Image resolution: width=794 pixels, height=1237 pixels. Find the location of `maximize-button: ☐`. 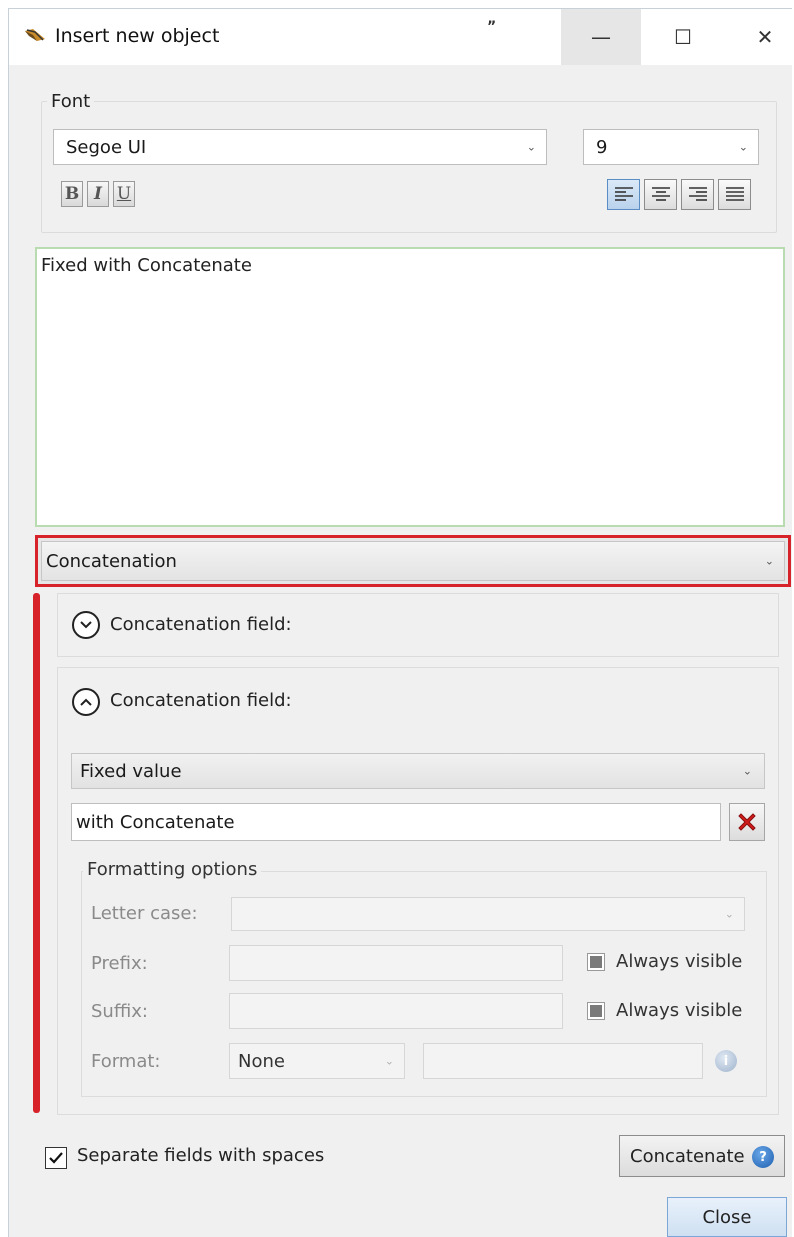

maximize-button: ☐ is located at coordinates (683, 37).